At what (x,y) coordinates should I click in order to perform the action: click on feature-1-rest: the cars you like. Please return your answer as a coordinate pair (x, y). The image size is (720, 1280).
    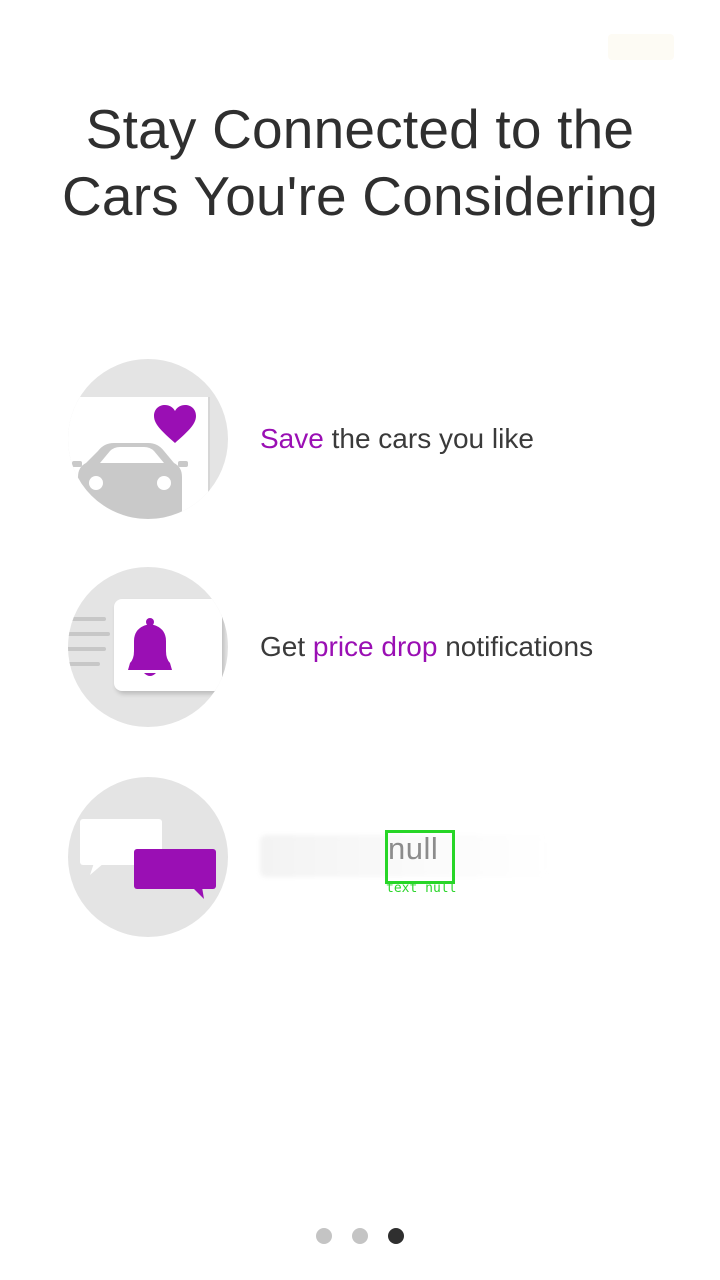
    Looking at the image, I should click on (428, 438).